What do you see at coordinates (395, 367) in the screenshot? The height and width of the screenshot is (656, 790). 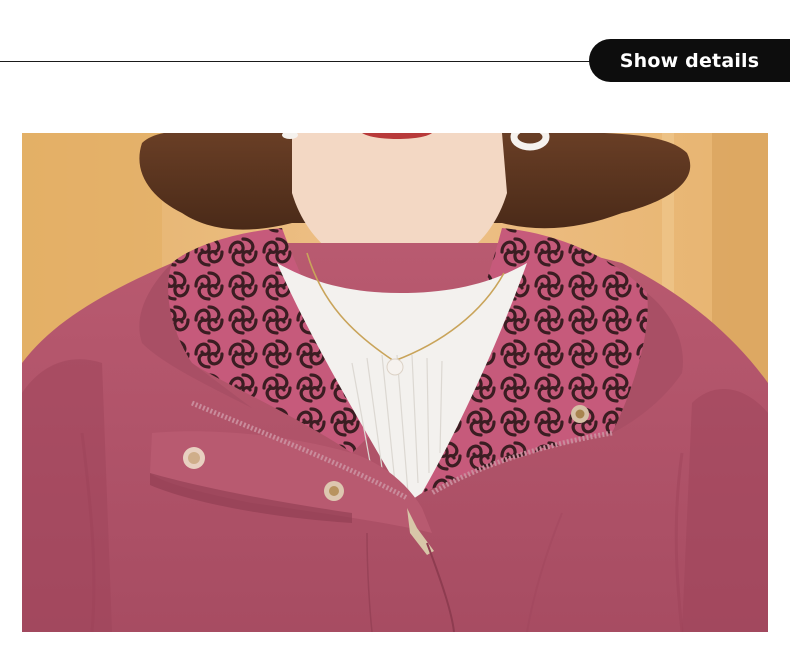 I see `pearl-pendant` at bounding box center [395, 367].